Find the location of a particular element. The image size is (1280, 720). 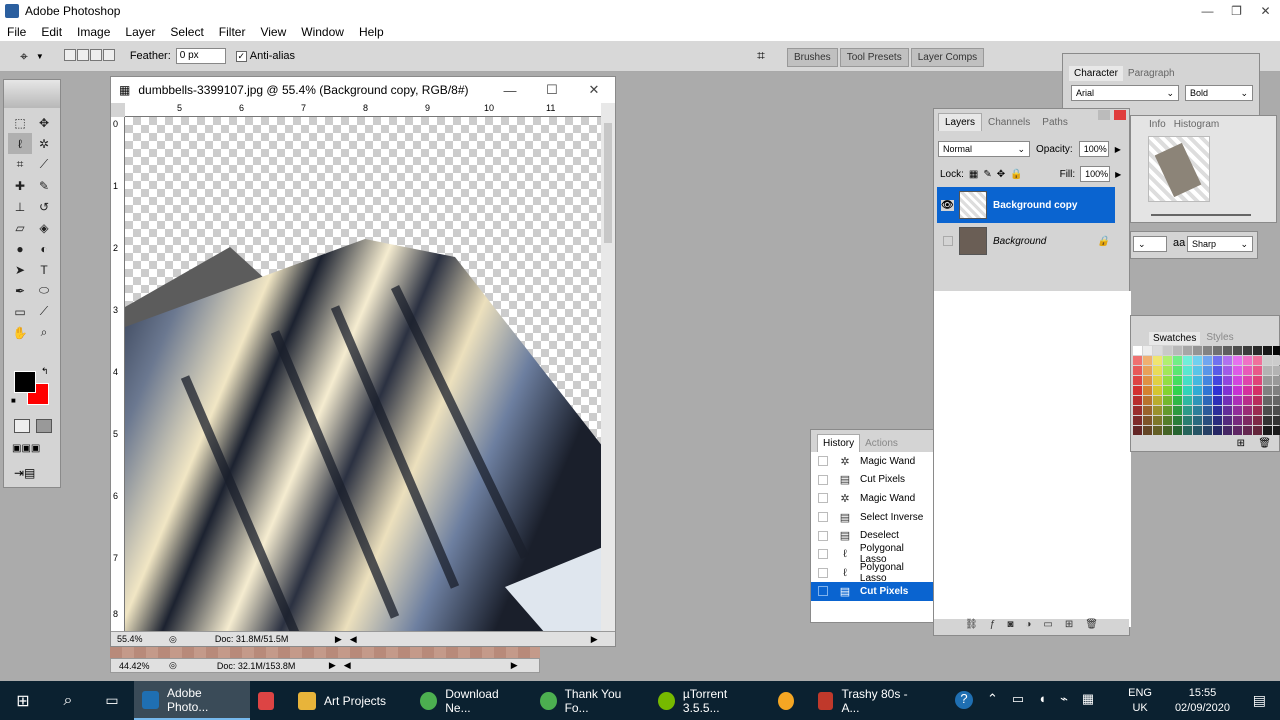

menu-view: View is located at coordinates (273, 32).